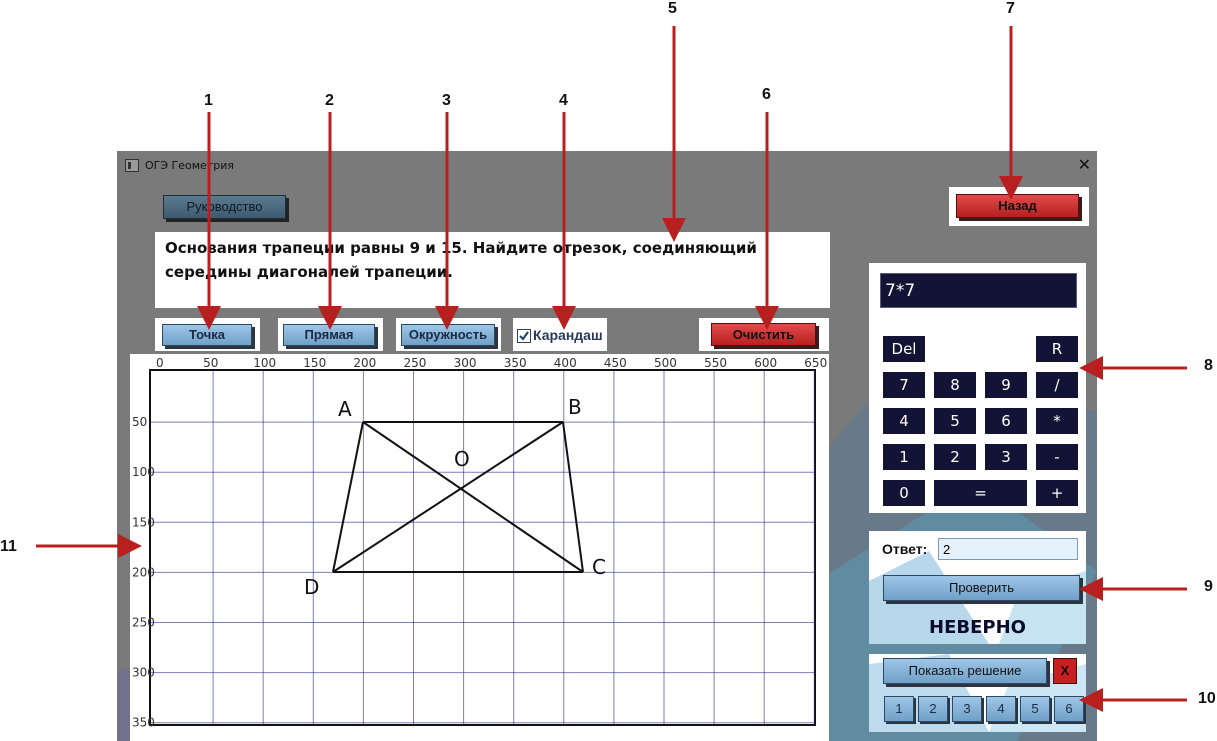  I want to click on callout-6: 6, so click(766, 94).